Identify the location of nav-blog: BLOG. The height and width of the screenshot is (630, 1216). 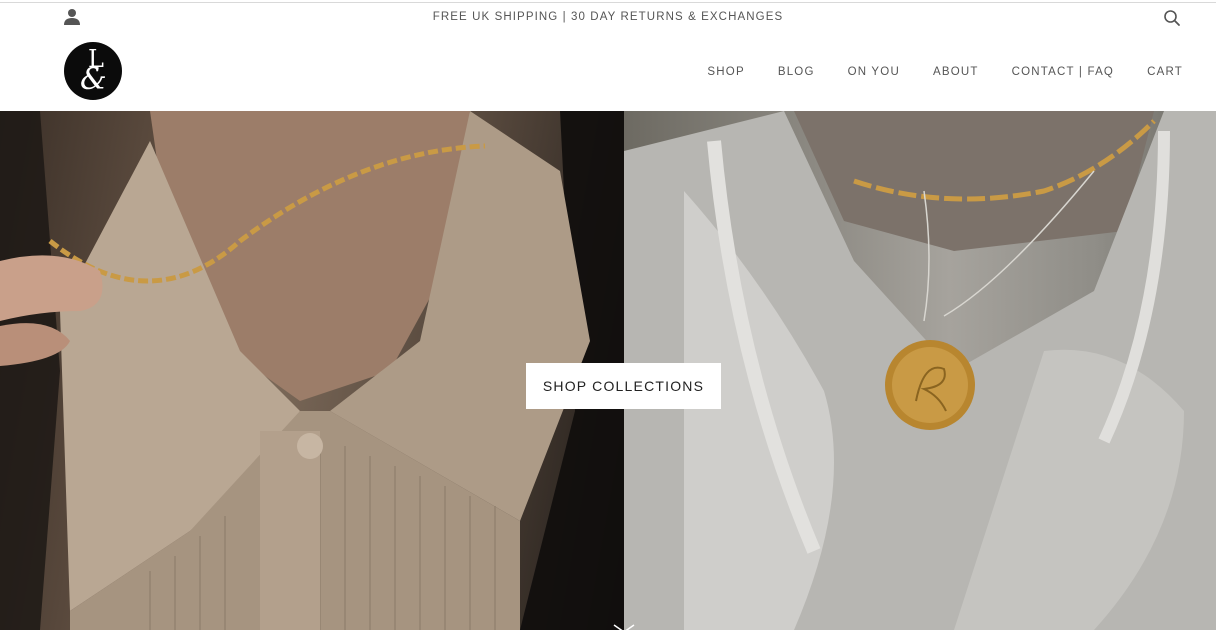
(796, 72).